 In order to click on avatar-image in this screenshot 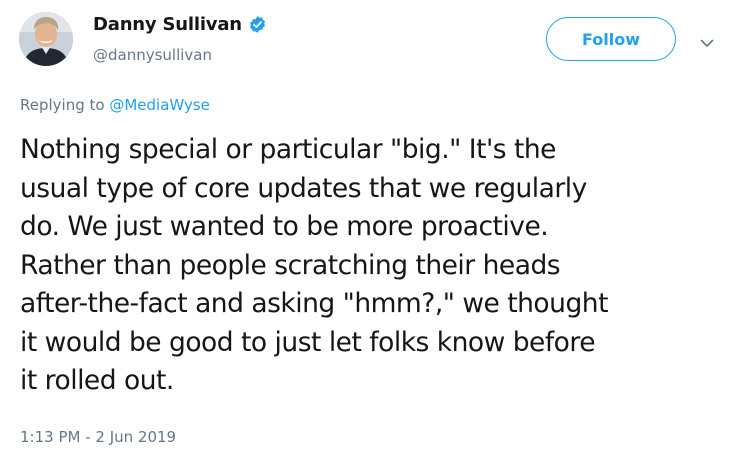, I will do `click(46, 39)`.